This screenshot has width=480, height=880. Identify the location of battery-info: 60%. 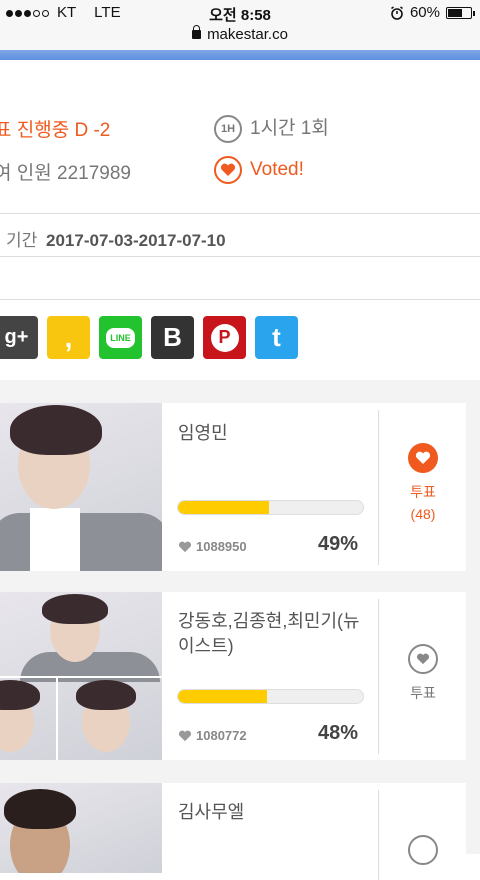
(432, 12).